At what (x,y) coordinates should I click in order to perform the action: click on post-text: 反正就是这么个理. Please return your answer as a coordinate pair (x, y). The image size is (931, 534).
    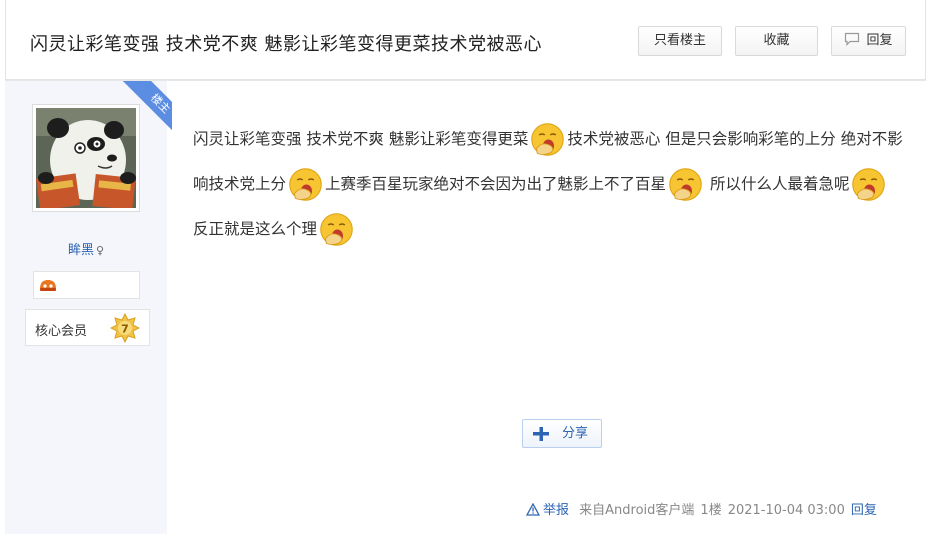
    Looking at the image, I should click on (255, 229).